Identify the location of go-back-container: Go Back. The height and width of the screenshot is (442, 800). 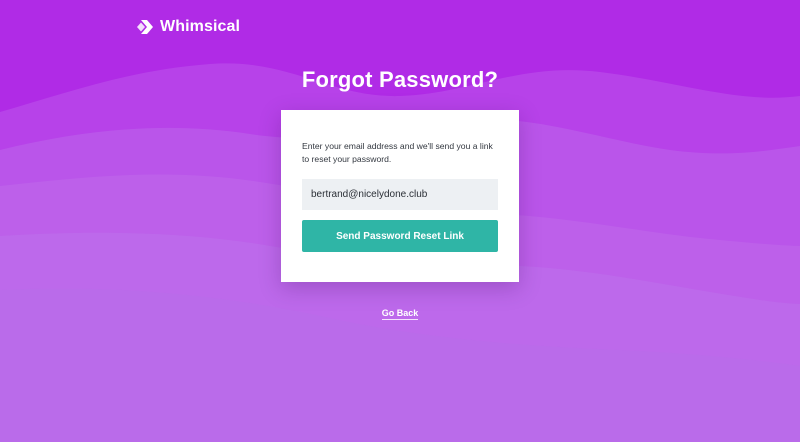
(400, 312).